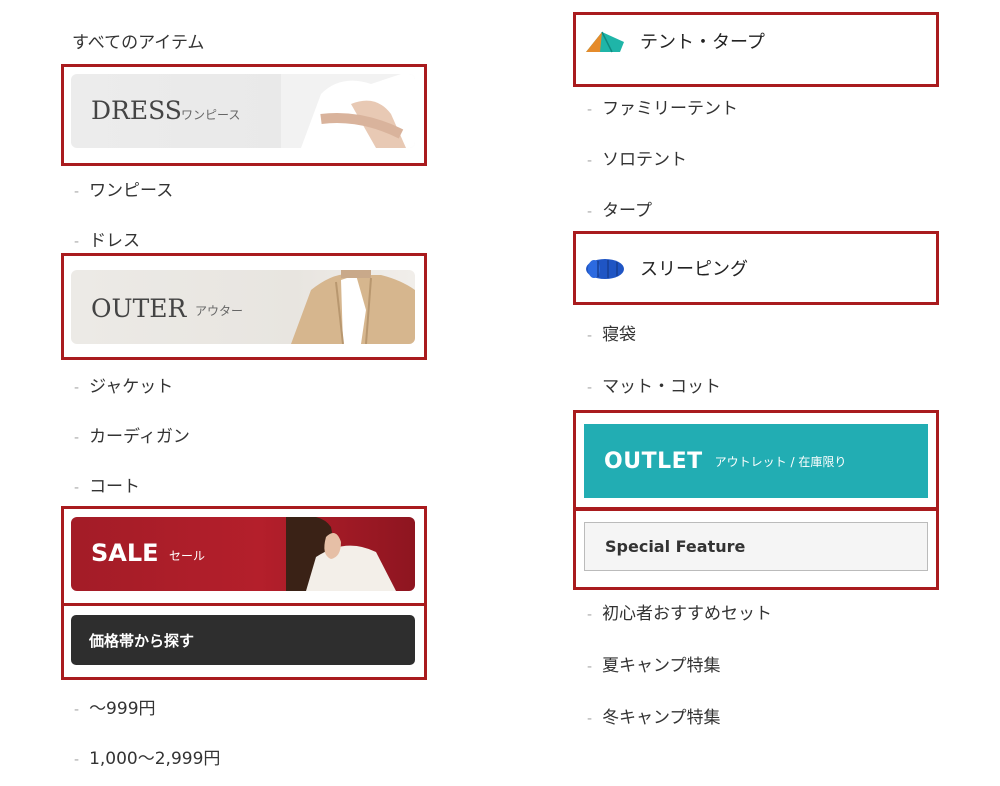 Image resolution: width=1000 pixels, height=786 pixels. What do you see at coordinates (142, 640) in the screenshot?
I see `price-range-label: 価格帯から探す` at bounding box center [142, 640].